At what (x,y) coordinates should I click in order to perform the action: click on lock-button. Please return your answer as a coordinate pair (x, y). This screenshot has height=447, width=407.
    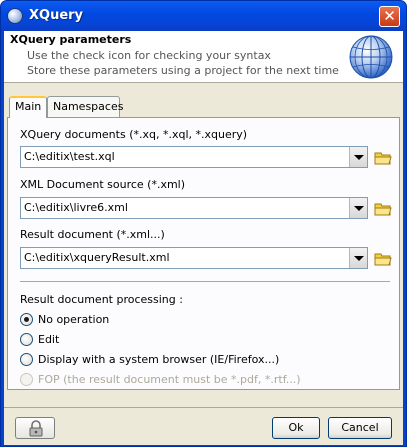
    Looking at the image, I should click on (35, 428).